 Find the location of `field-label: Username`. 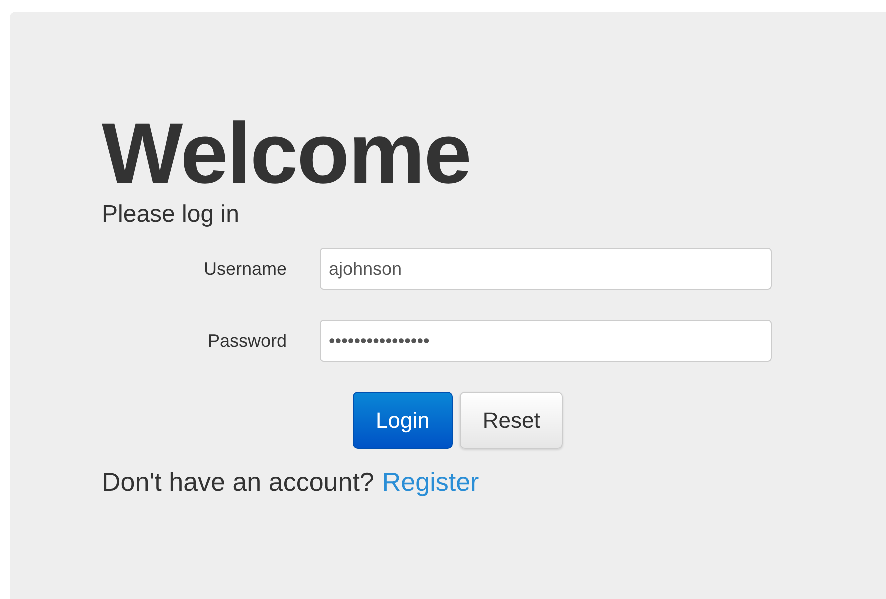

field-label: Username is located at coordinates (245, 269).